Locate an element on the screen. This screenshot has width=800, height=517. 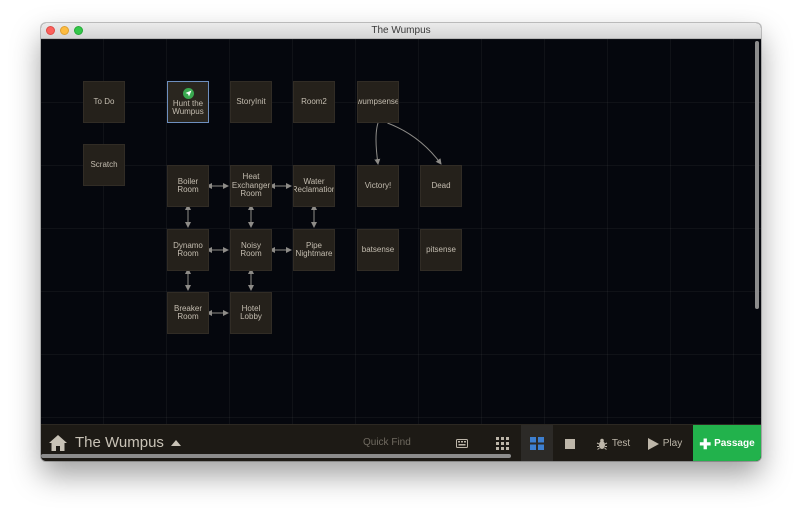
title-bar: The Wumpus is located at coordinates (401, 31).